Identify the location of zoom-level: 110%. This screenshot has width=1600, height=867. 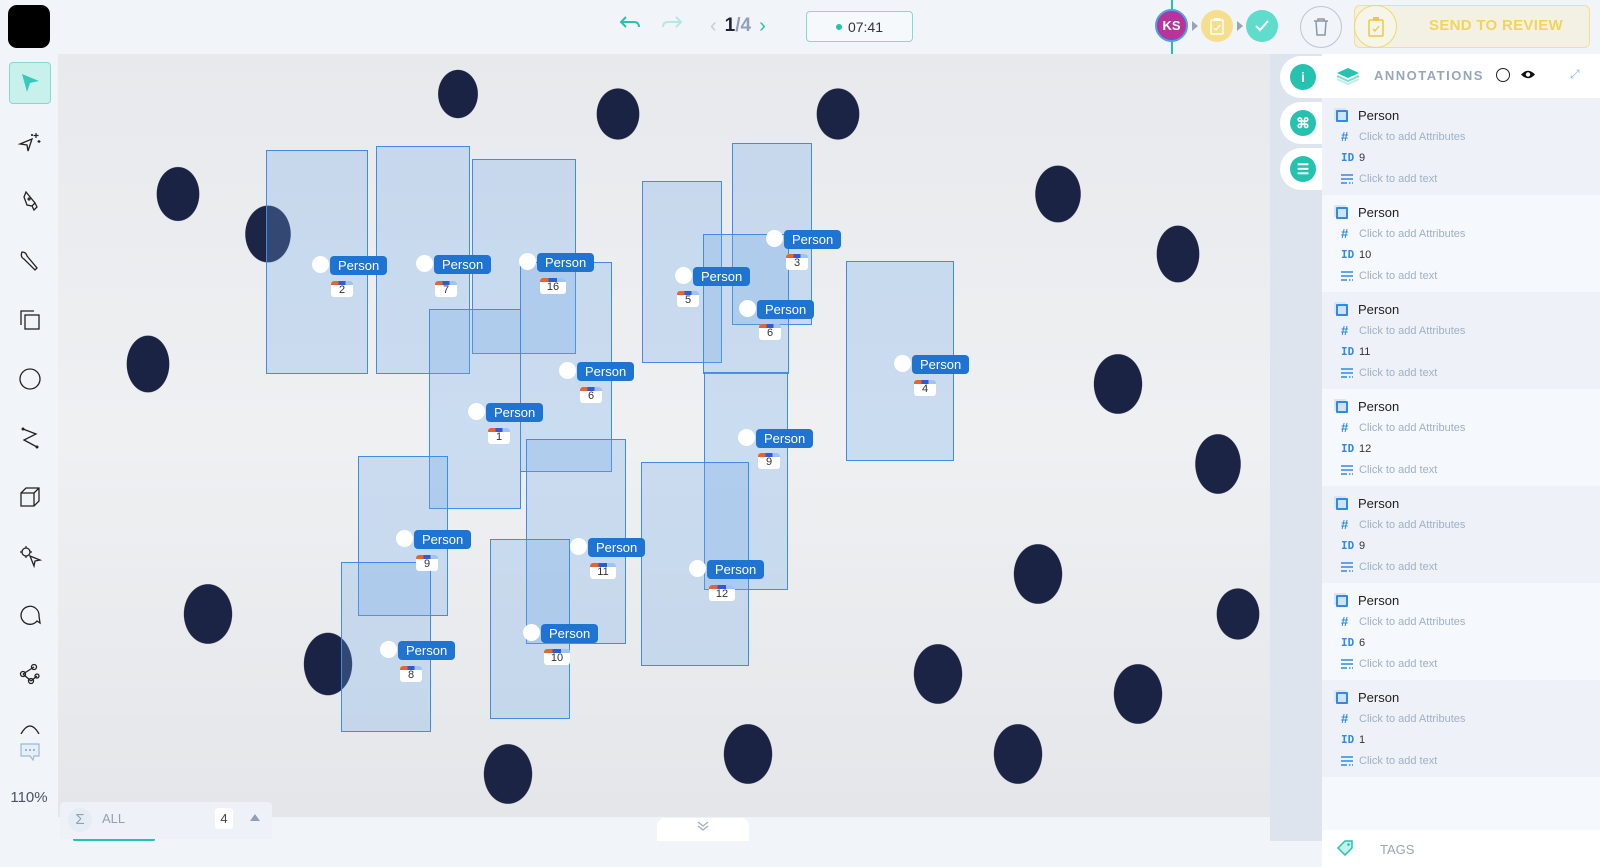
(29, 797).